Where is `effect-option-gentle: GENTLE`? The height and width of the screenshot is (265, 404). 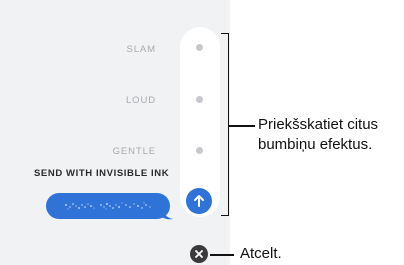 effect-option-gentle: GENTLE is located at coordinates (134, 151).